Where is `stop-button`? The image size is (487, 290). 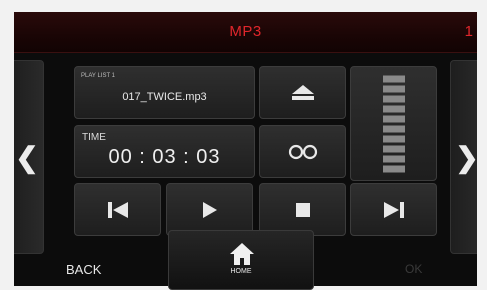 stop-button is located at coordinates (302, 209).